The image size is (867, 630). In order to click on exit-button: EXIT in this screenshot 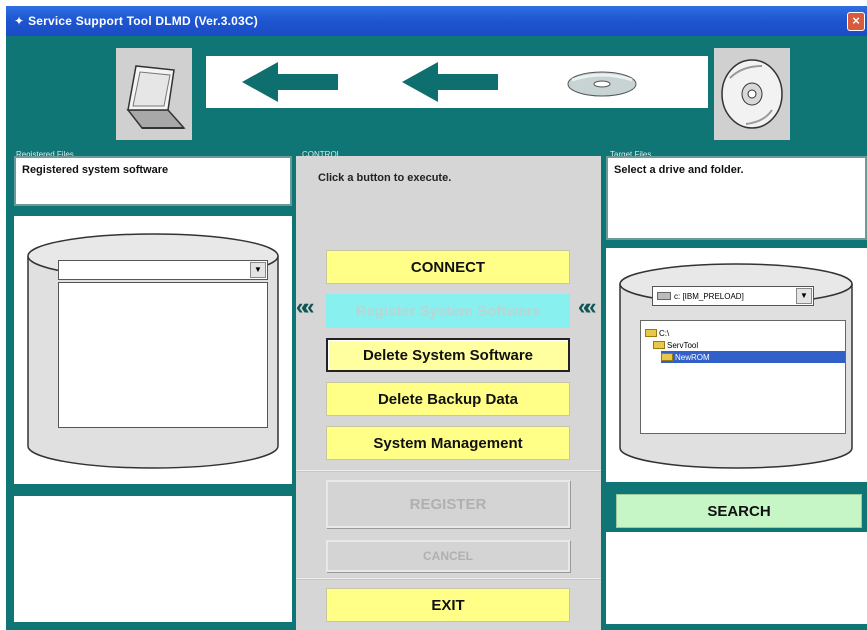, I will do `click(448, 605)`.